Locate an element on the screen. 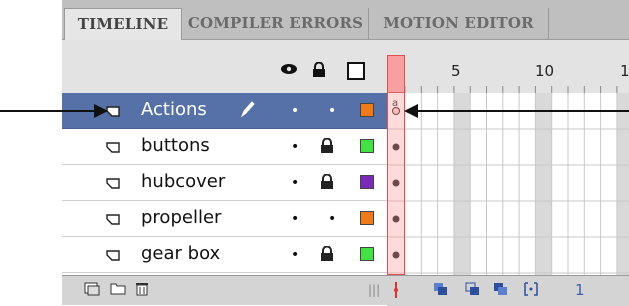 This screenshot has width=629, height=306. tab-motion-editor: MOTION EDITOR is located at coordinates (459, 24).